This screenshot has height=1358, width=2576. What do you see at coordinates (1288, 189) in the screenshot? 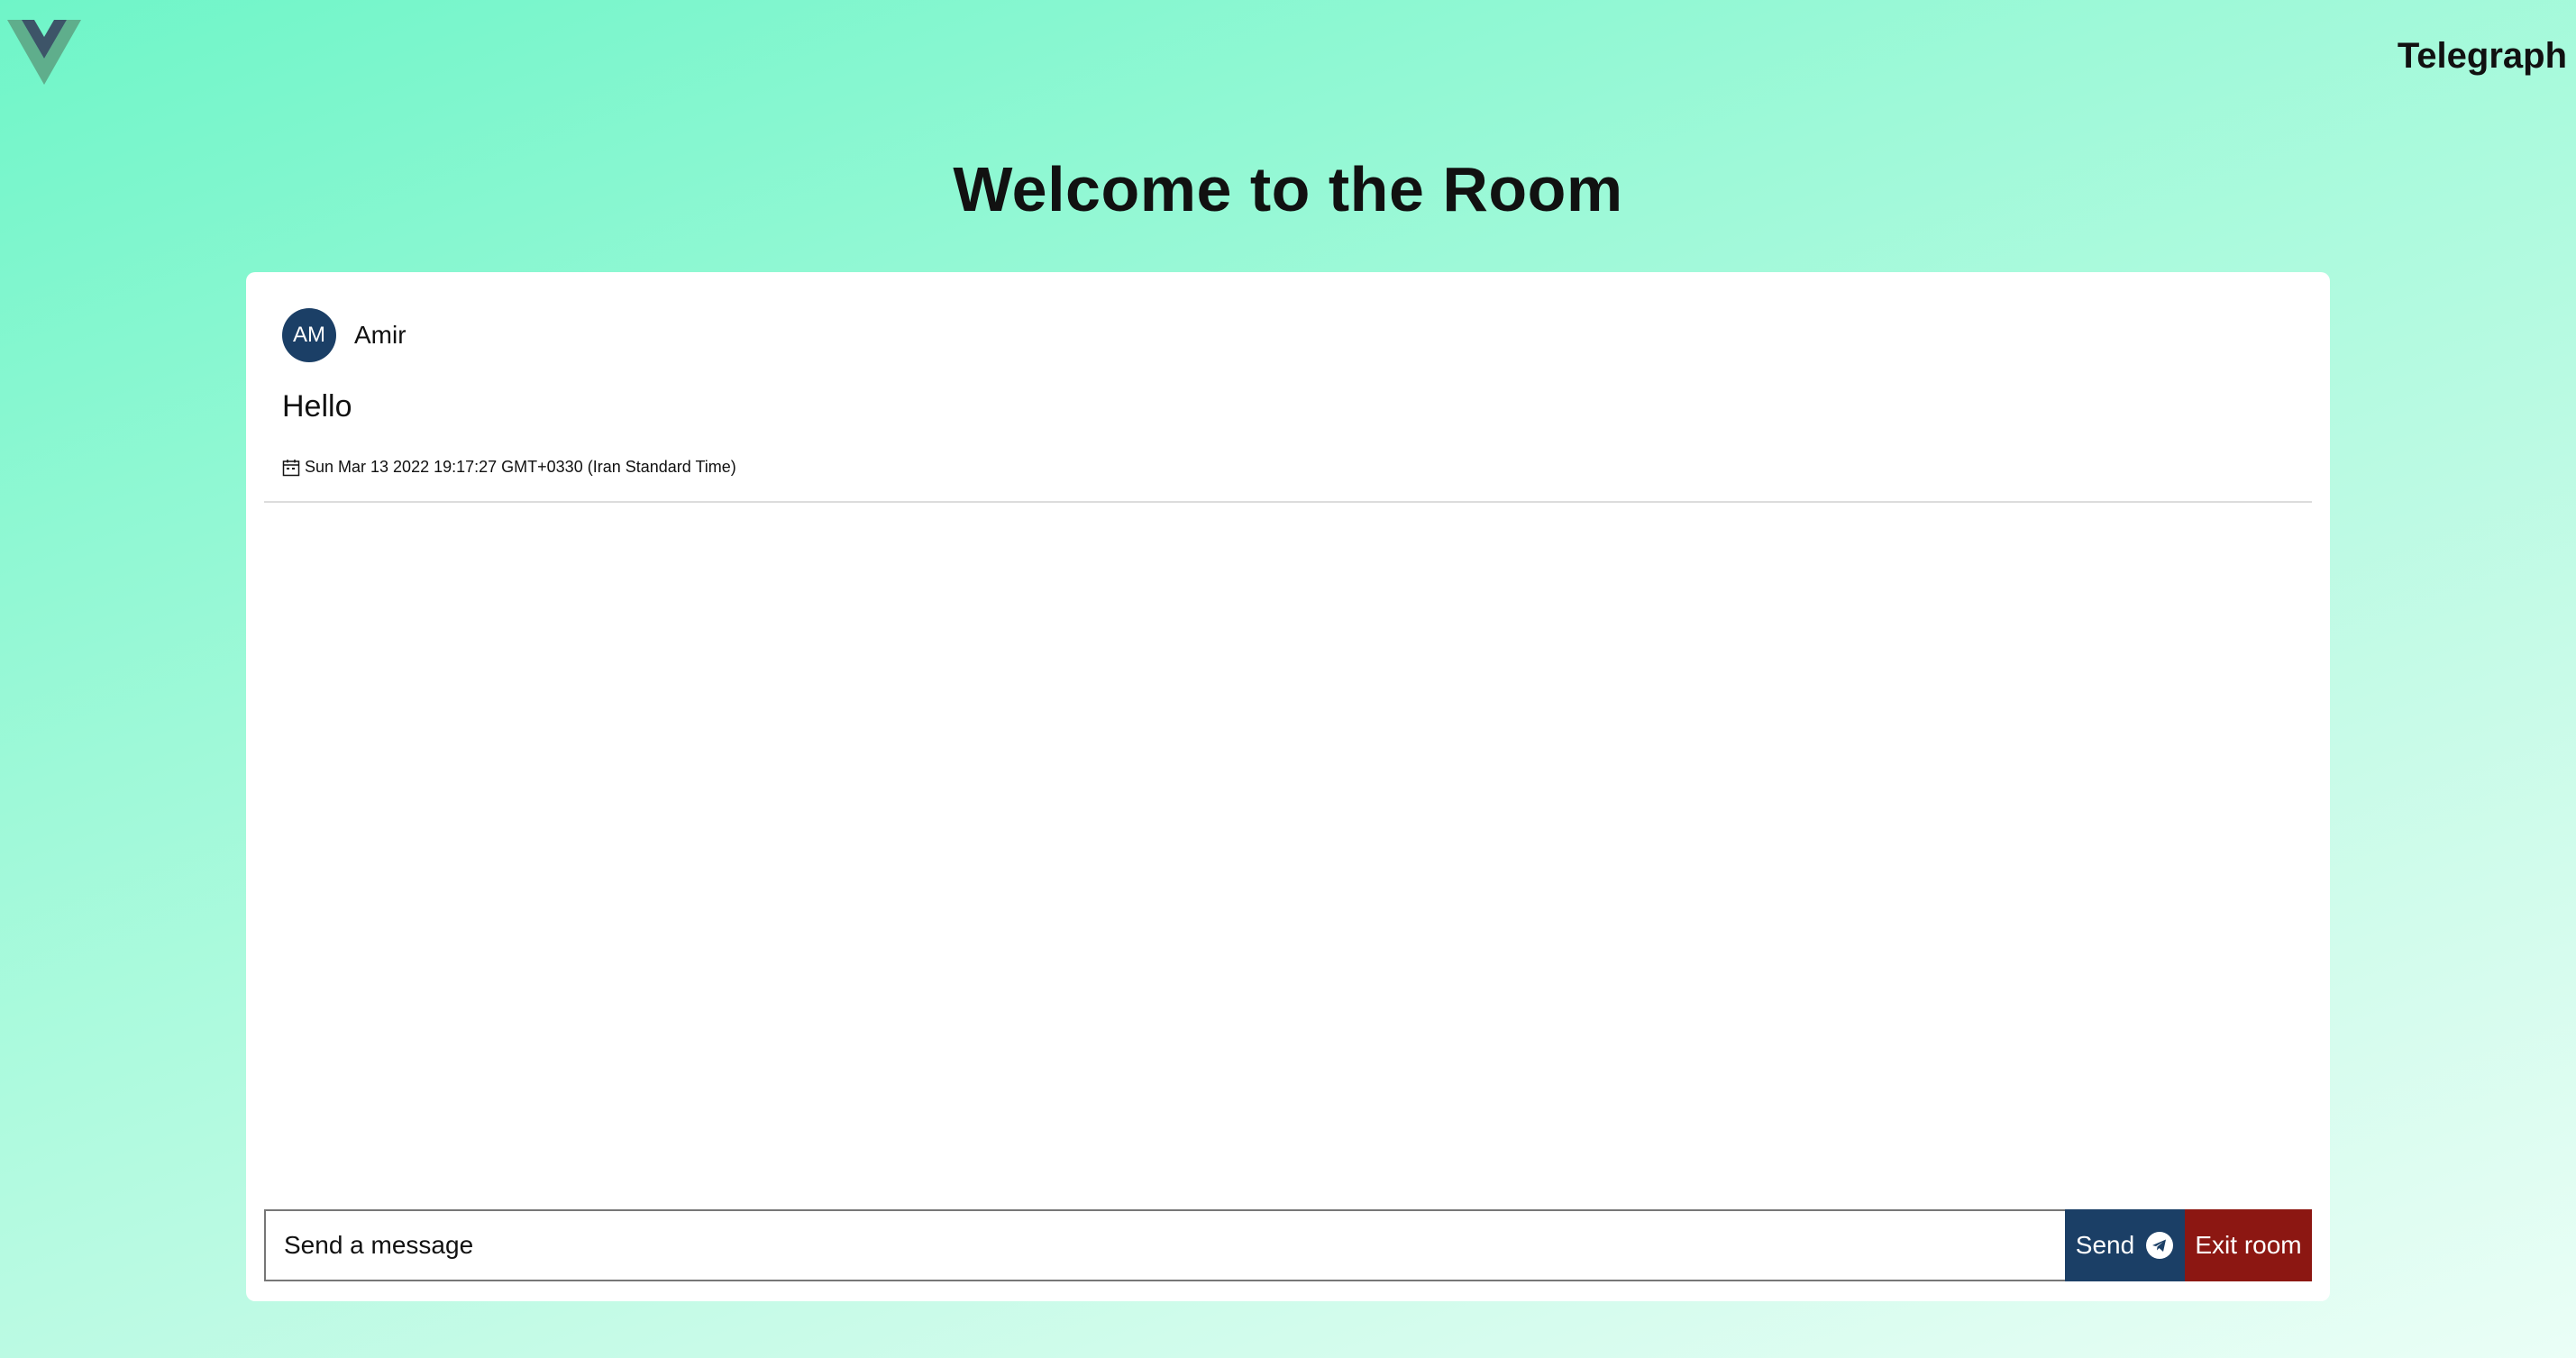
I see `page-title: Welcome to the Room` at bounding box center [1288, 189].